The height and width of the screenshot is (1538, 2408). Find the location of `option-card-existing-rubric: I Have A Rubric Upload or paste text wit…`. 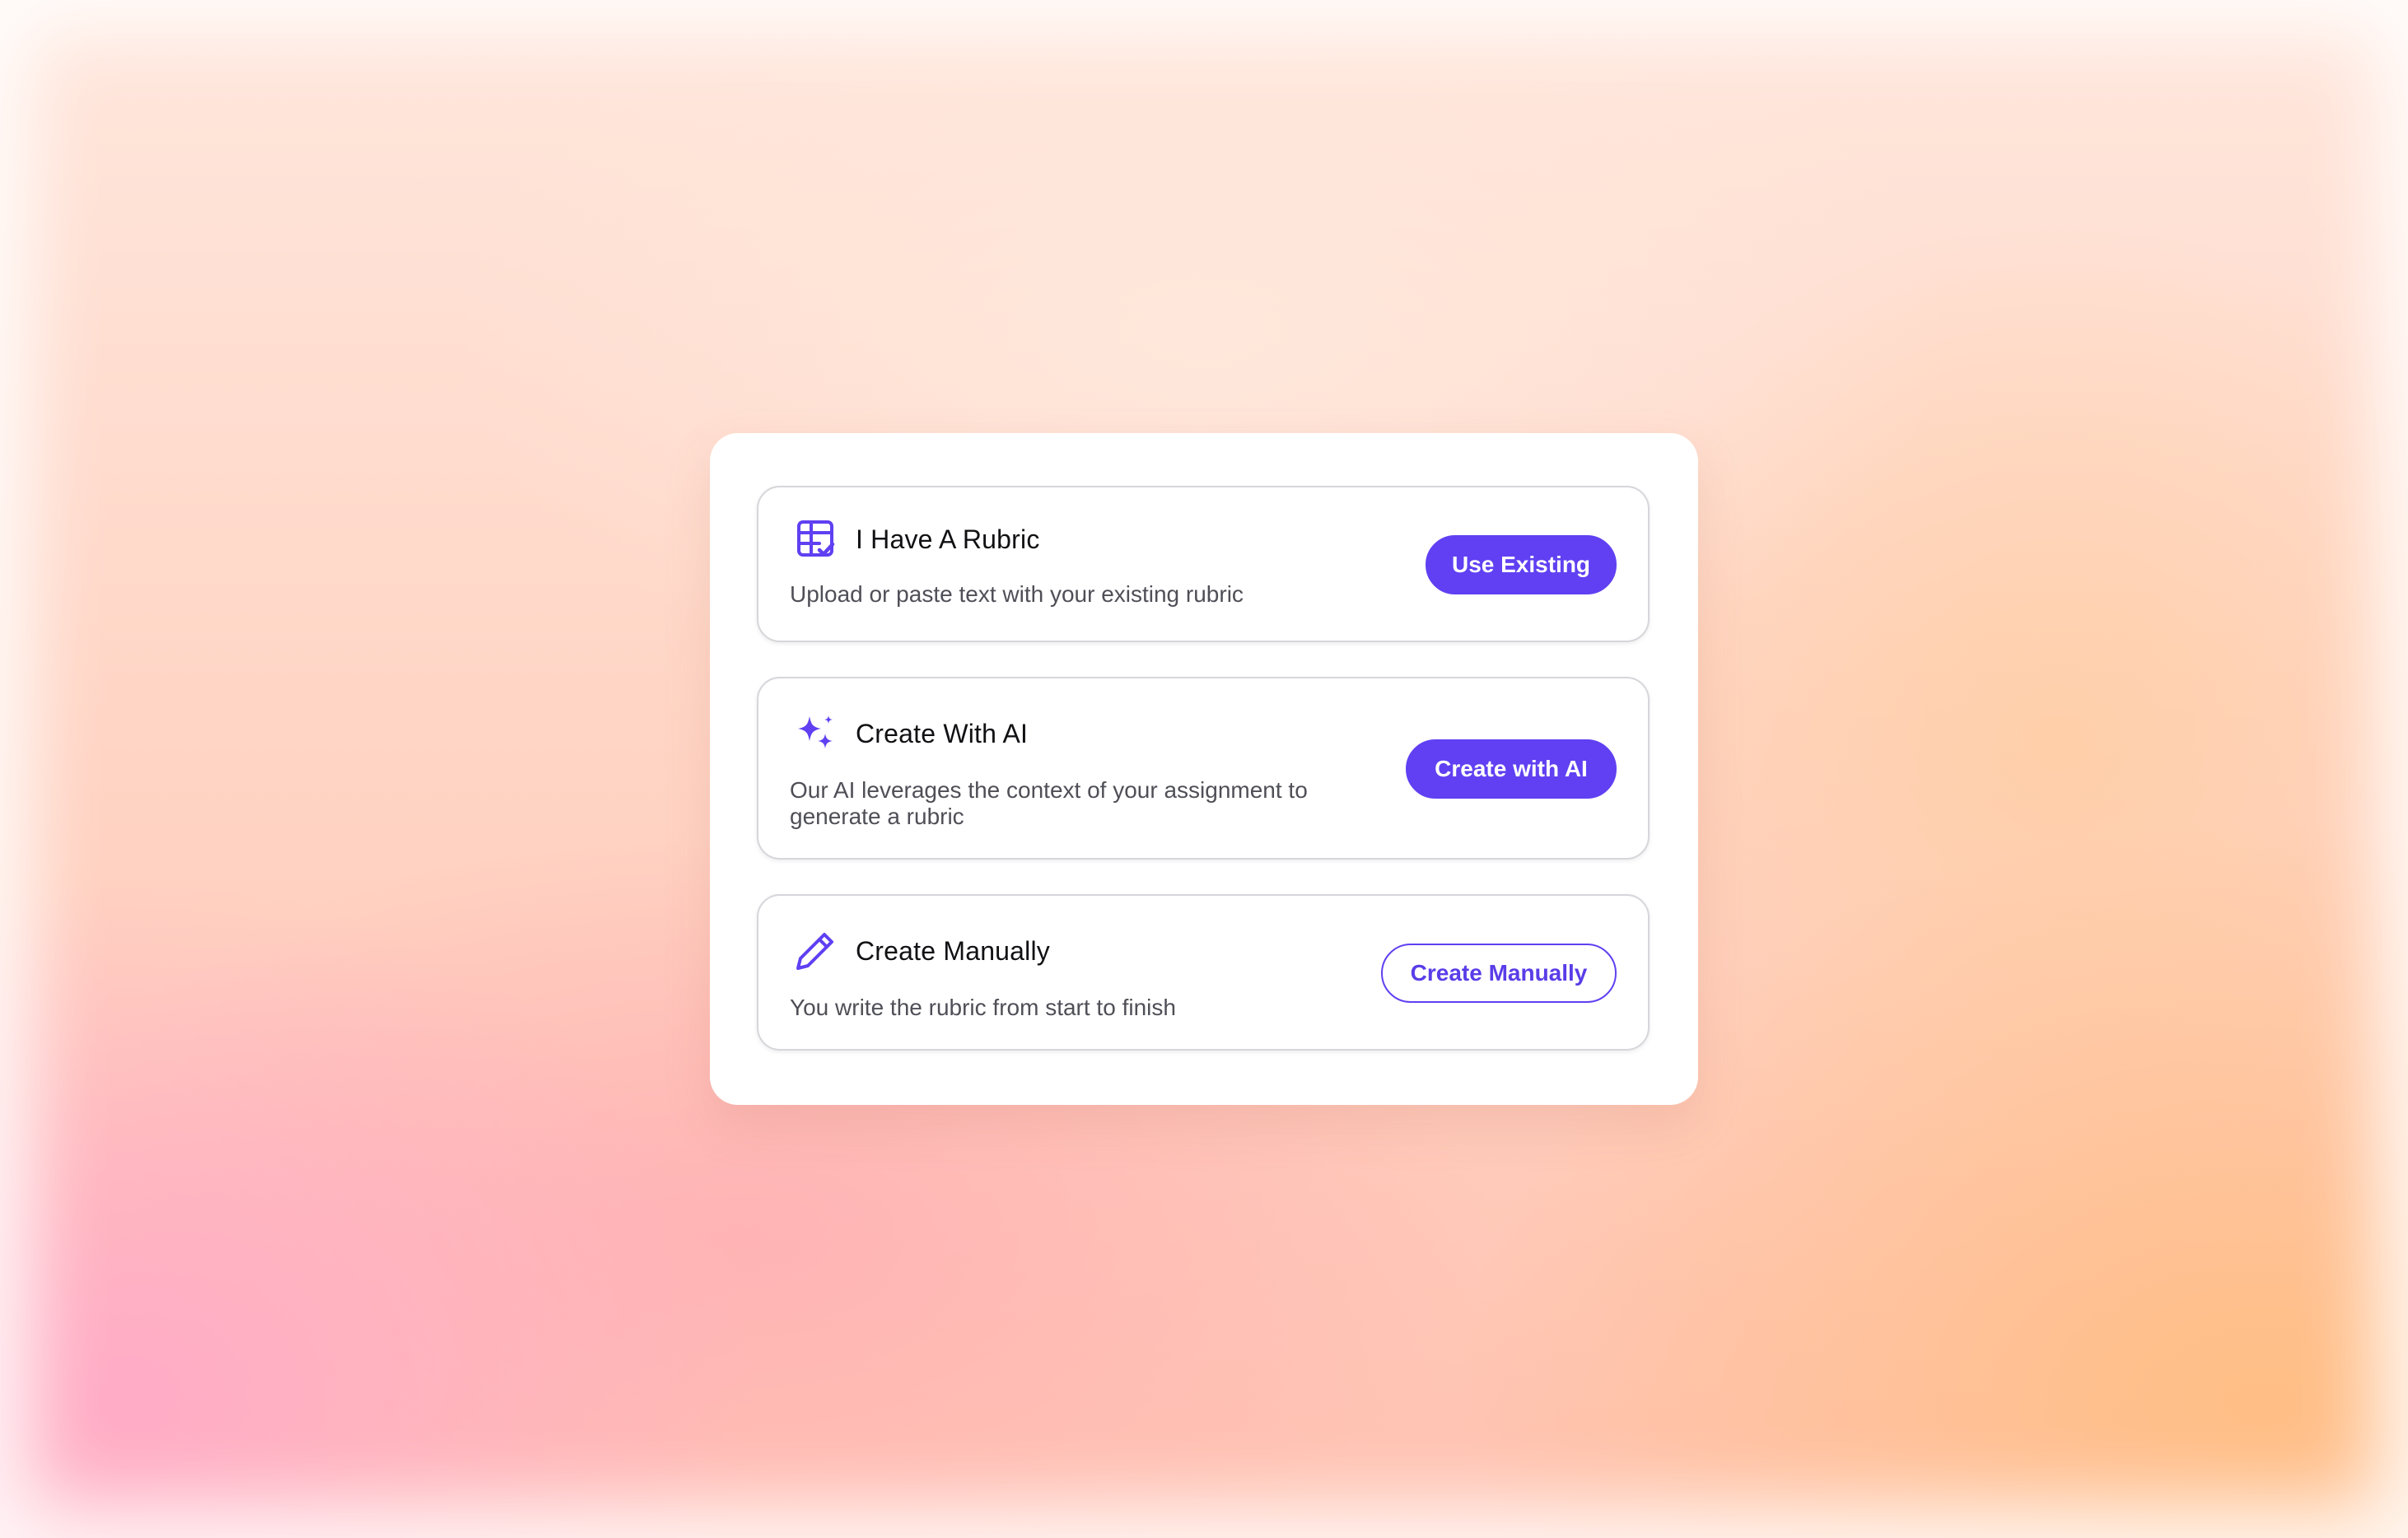

option-card-existing-rubric: I Have A Rubric Upload or paste text wit… is located at coordinates (1203, 564).